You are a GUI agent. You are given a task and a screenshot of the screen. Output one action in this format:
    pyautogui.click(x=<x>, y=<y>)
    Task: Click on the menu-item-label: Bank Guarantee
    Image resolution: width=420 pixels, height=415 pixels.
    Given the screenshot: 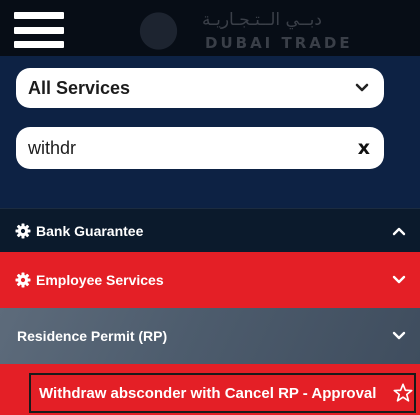 What is the action you would take?
    pyautogui.click(x=90, y=230)
    